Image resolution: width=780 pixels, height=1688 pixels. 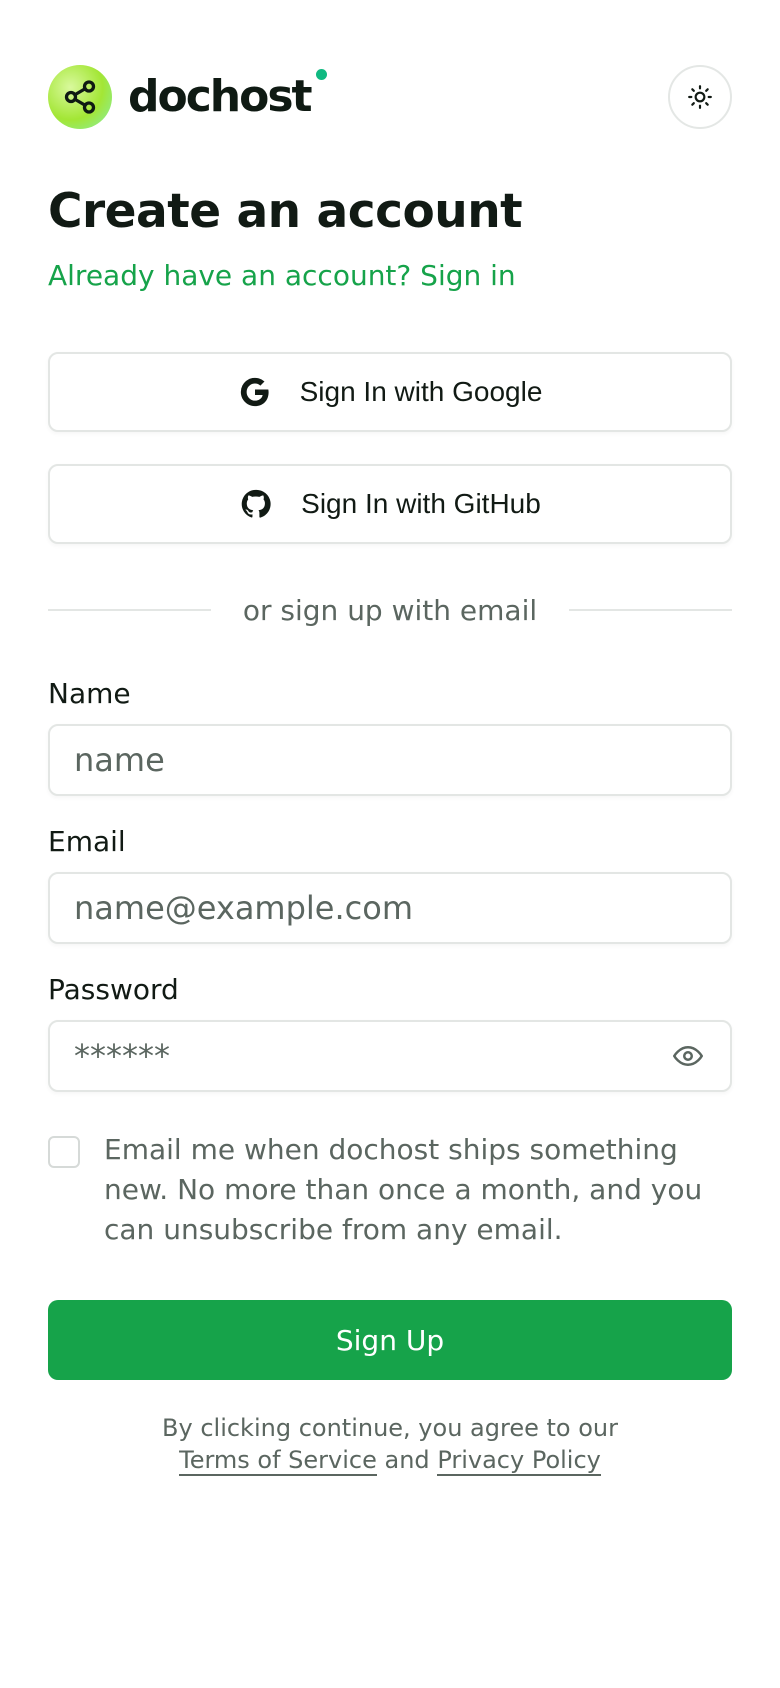 What do you see at coordinates (390, 1340) in the screenshot?
I see `signup-button: Sign Up` at bounding box center [390, 1340].